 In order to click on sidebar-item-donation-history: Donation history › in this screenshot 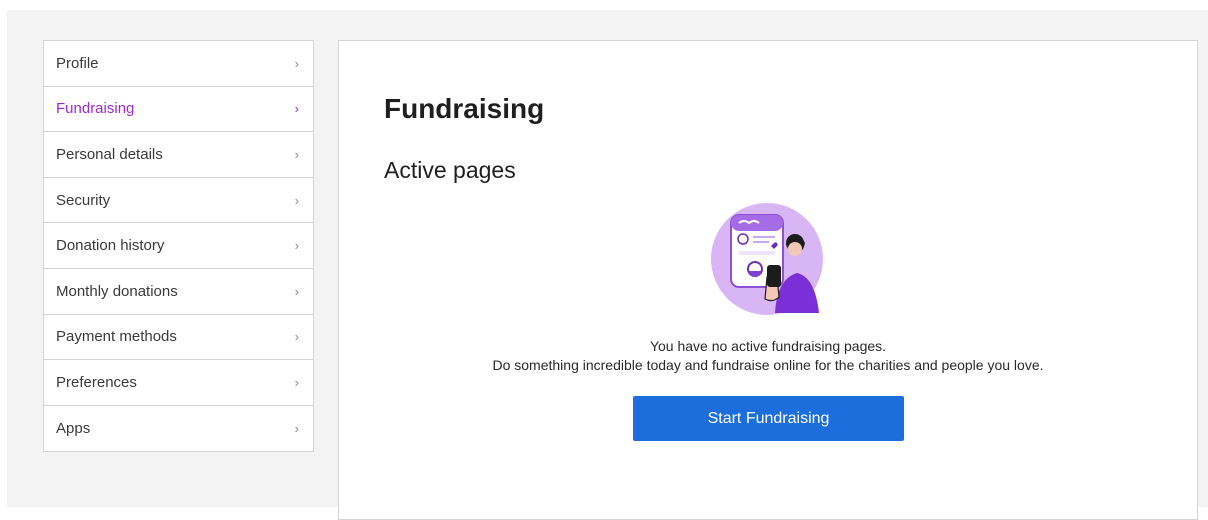, I will do `click(178, 246)`.